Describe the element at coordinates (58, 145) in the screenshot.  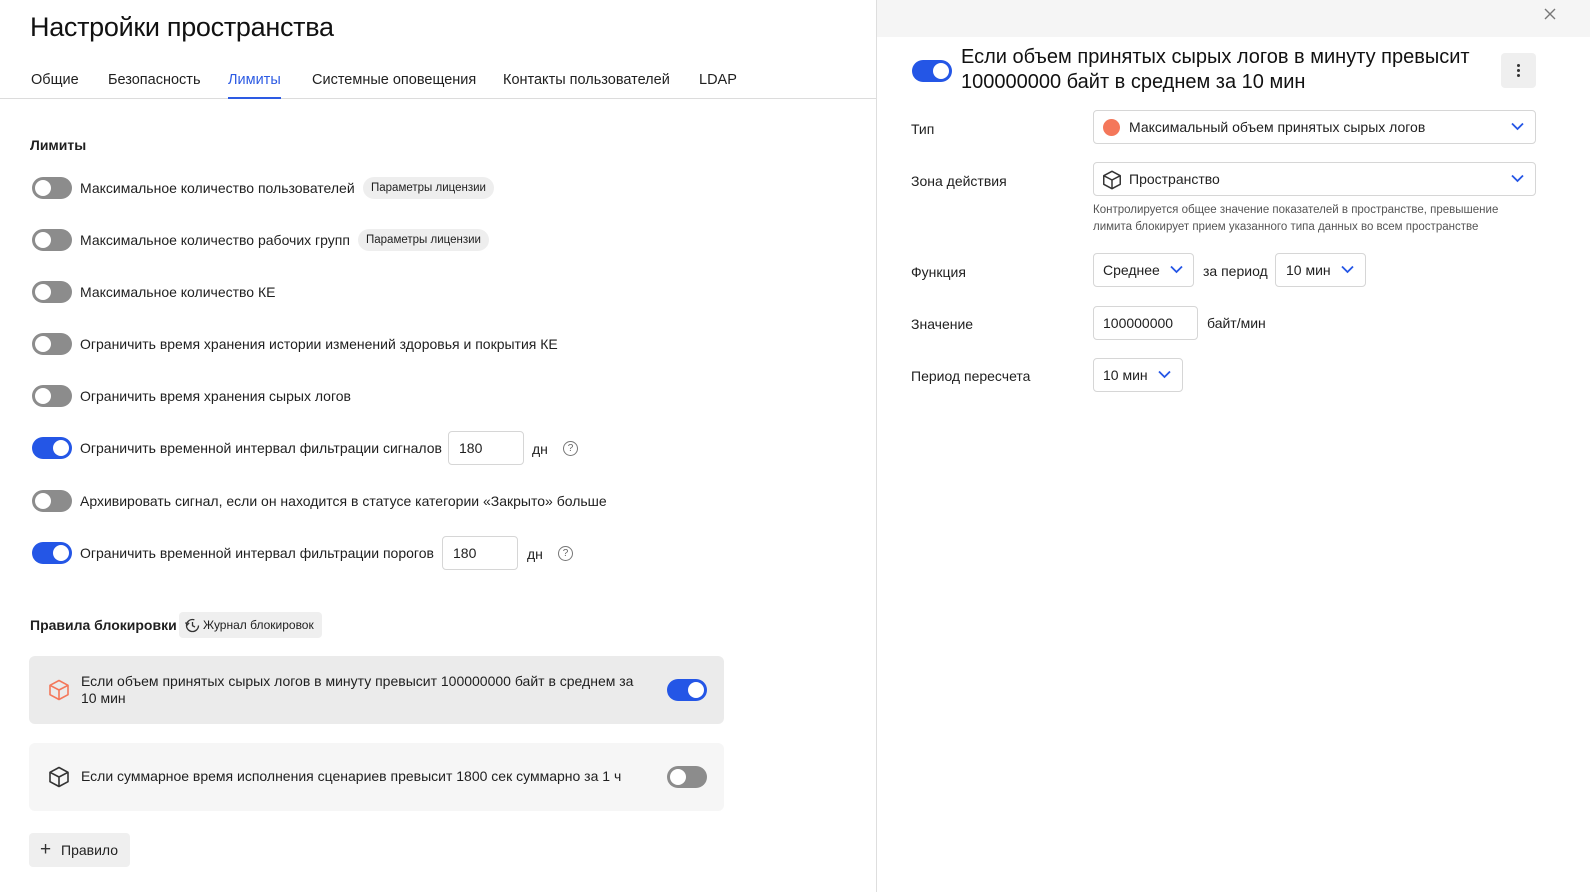
I see `limits-section-title: Лимиты` at that location.